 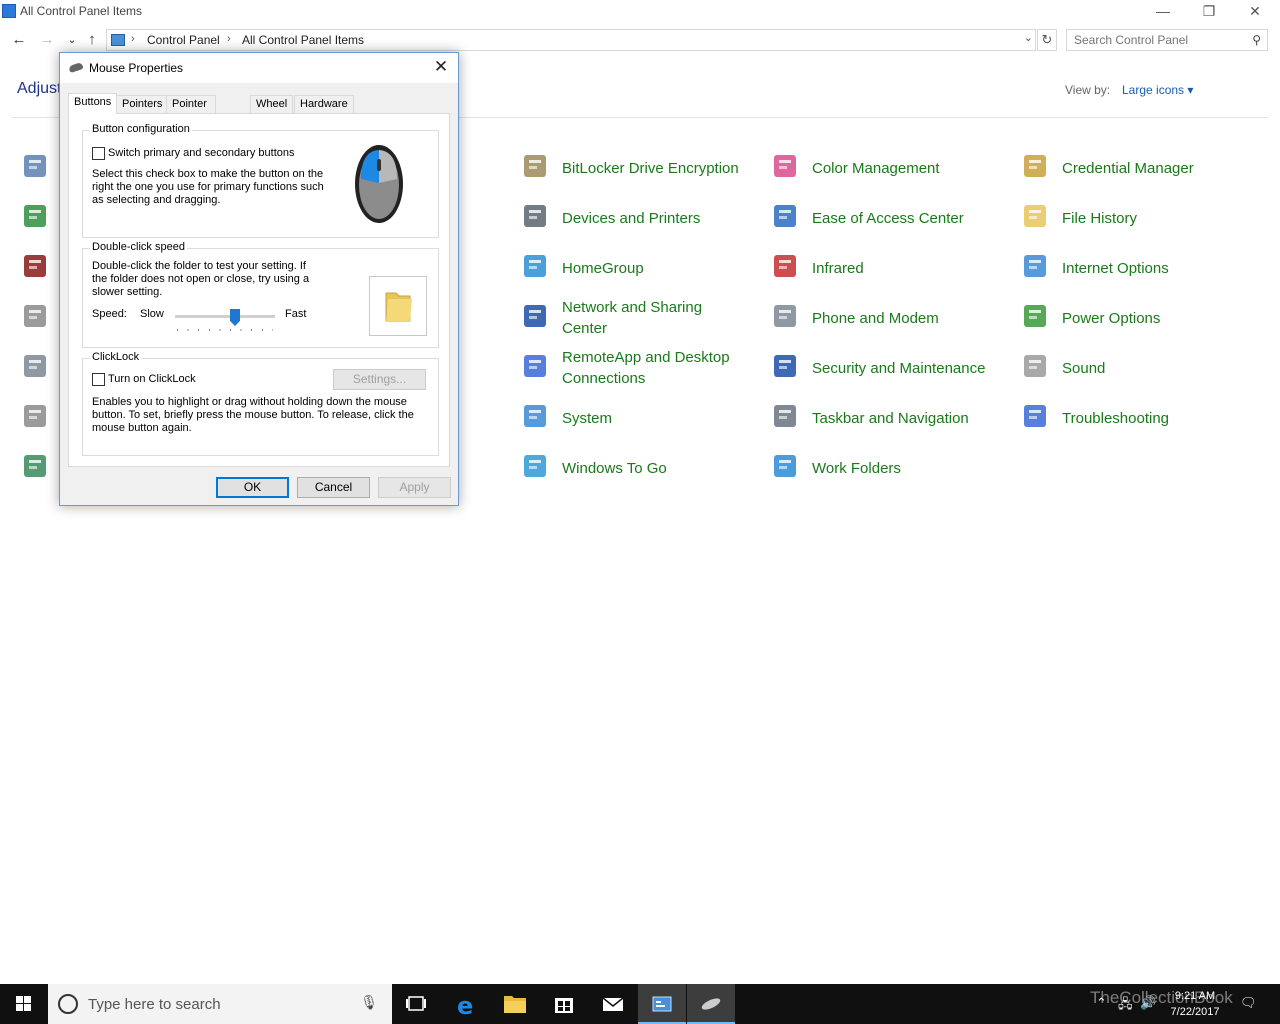 I want to click on control-panel-item-label: File History, so click(x=1152, y=218).